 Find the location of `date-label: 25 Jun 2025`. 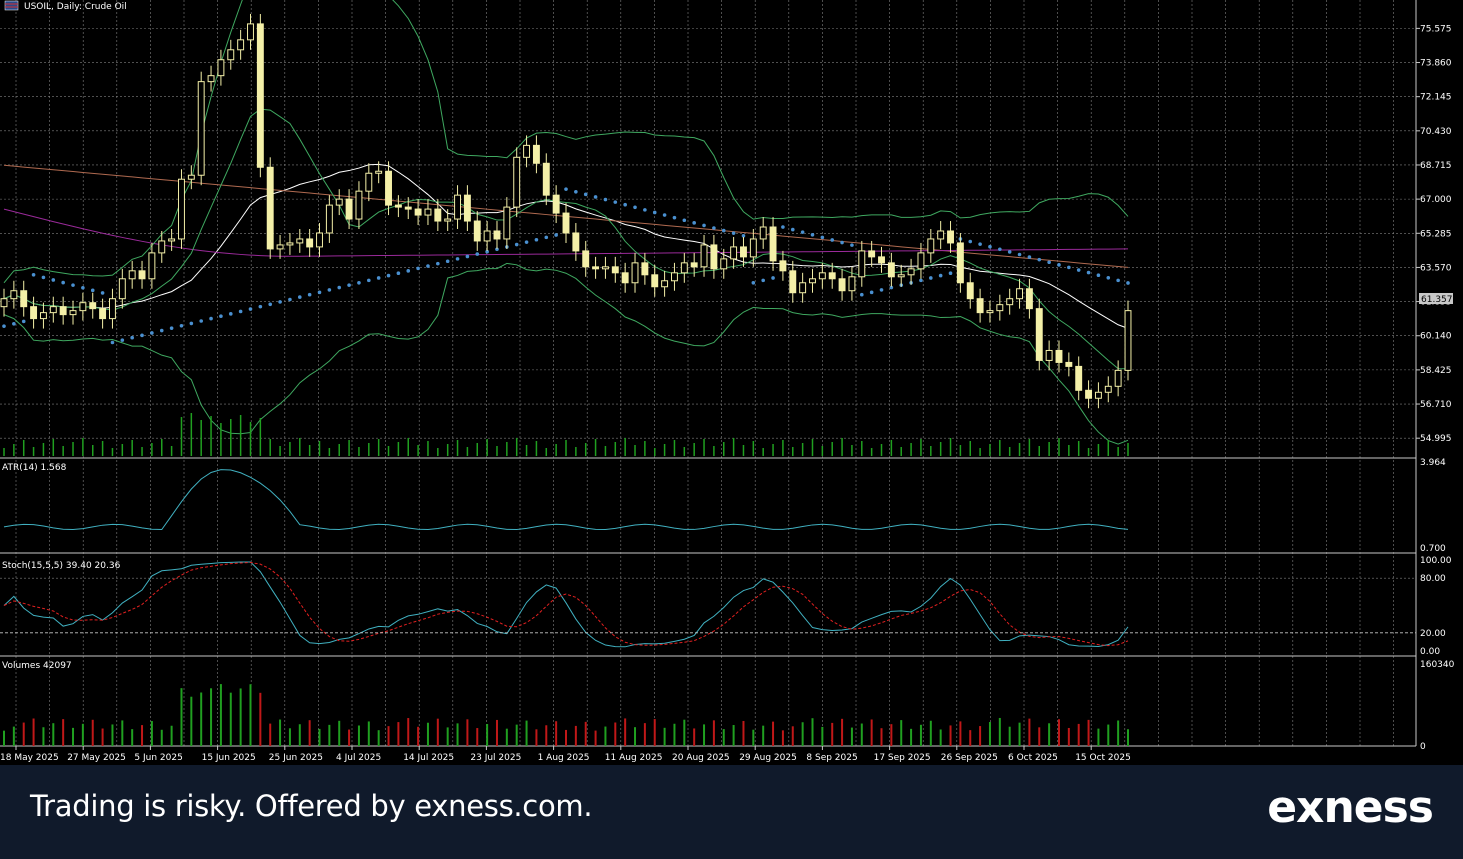

date-label: 25 Jun 2025 is located at coordinates (296, 758).